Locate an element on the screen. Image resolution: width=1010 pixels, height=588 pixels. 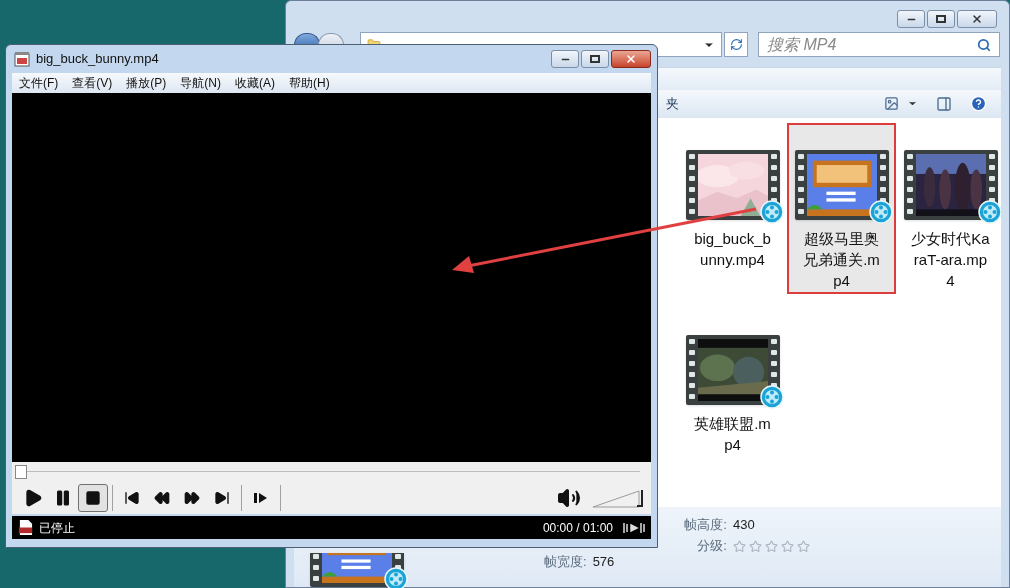
menu-item: 导航(N) is located at coordinates (200, 83).